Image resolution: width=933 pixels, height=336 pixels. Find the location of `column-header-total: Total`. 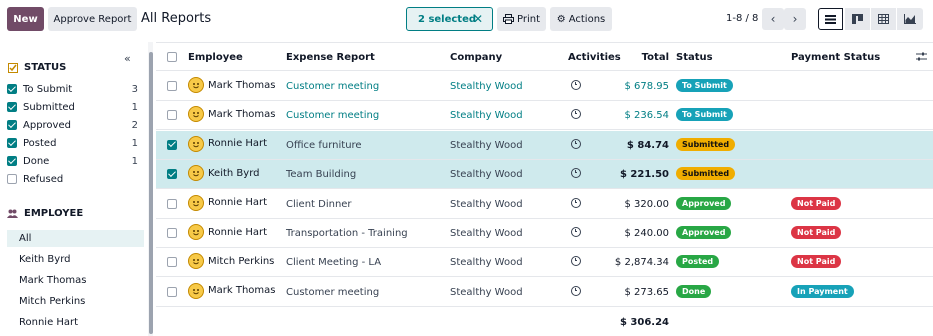

column-header-total: Total is located at coordinates (655, 57).